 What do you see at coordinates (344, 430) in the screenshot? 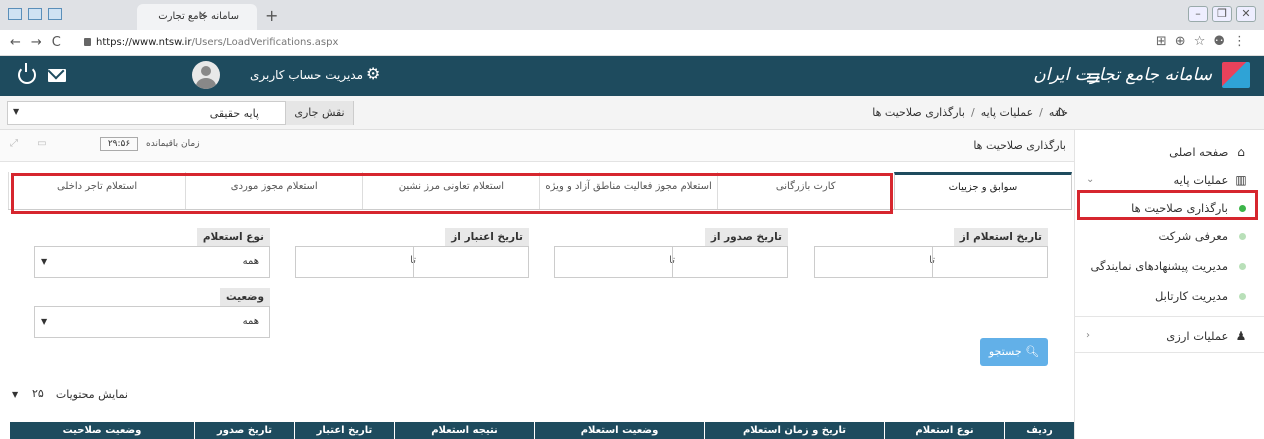
I see `col-valid-date: تاریخ اعتبار` at bounding box center [344, 430].